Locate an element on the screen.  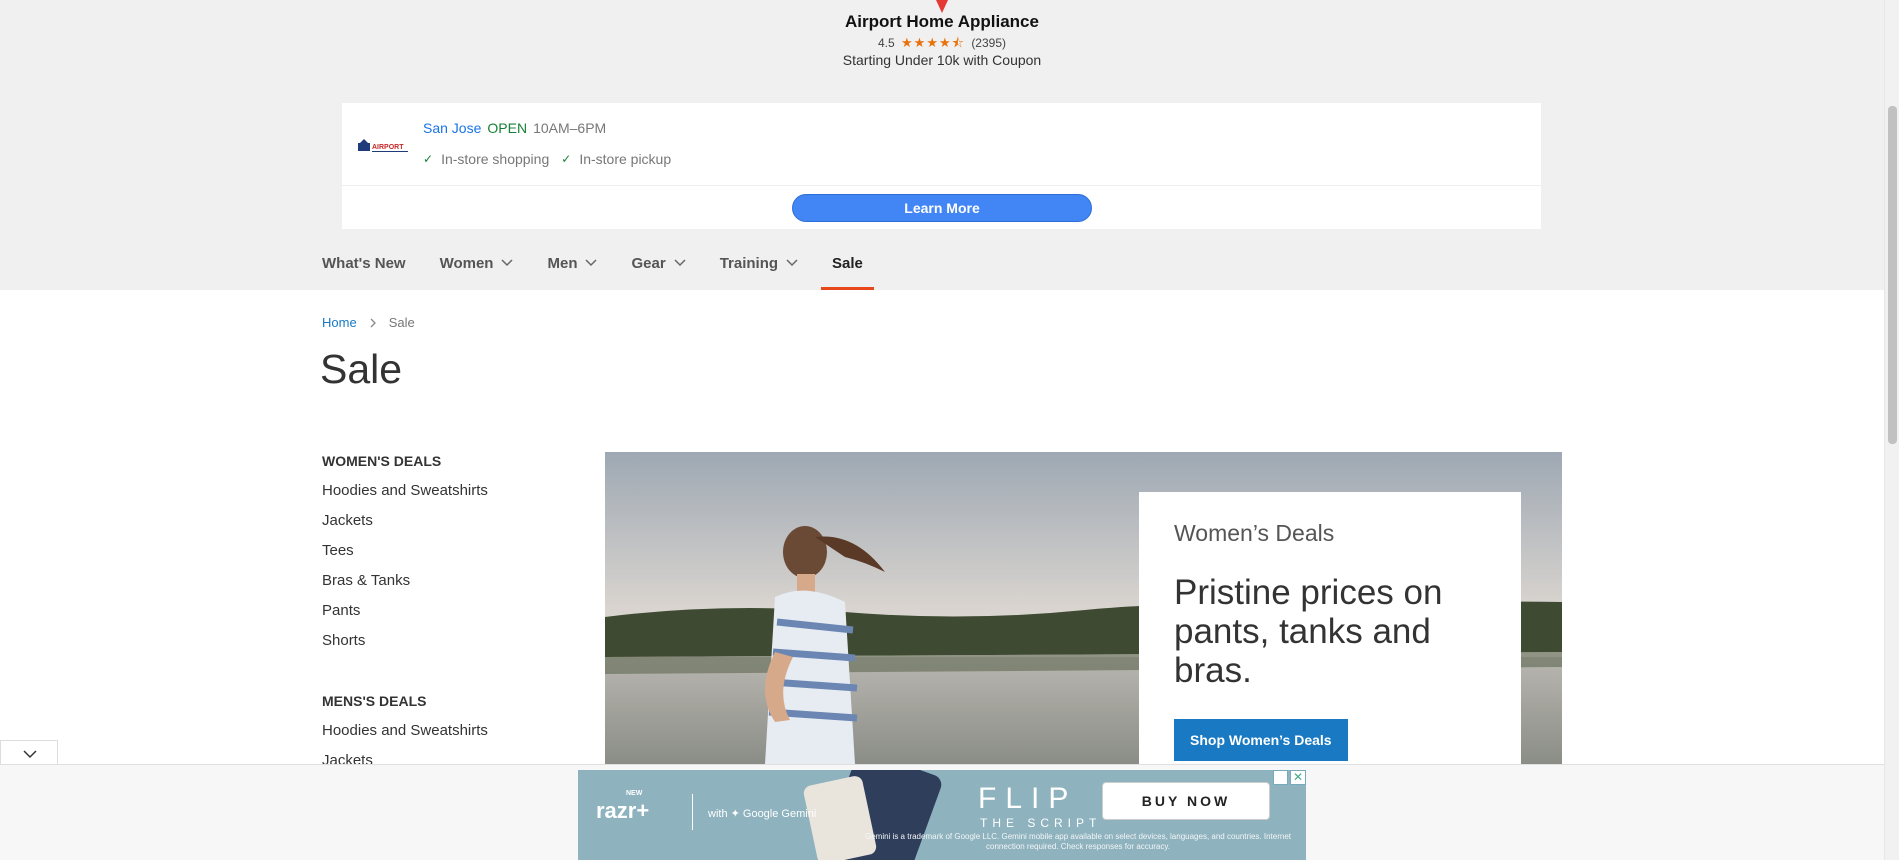
svg-text: AIRPORT is located at coordinates (388, 147).